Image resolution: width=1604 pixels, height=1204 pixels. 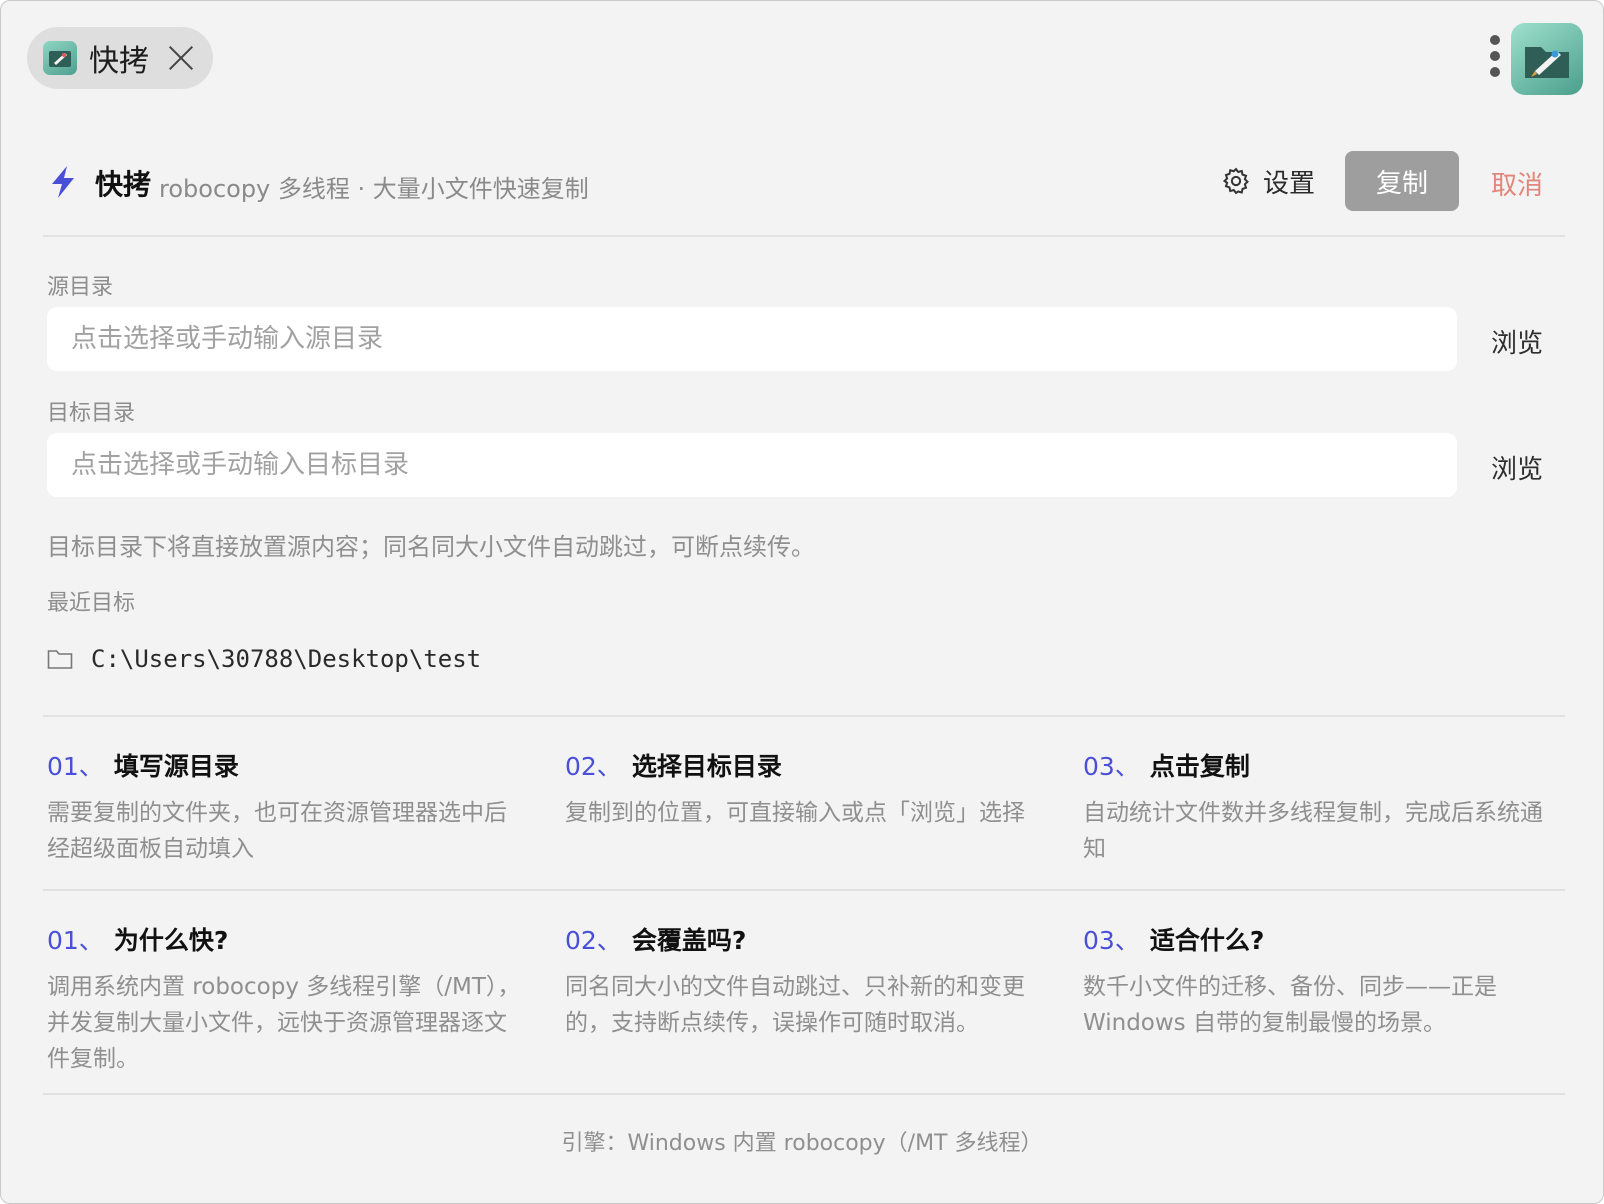 I want to click on lightning-icon, so click(x=63, y=182).